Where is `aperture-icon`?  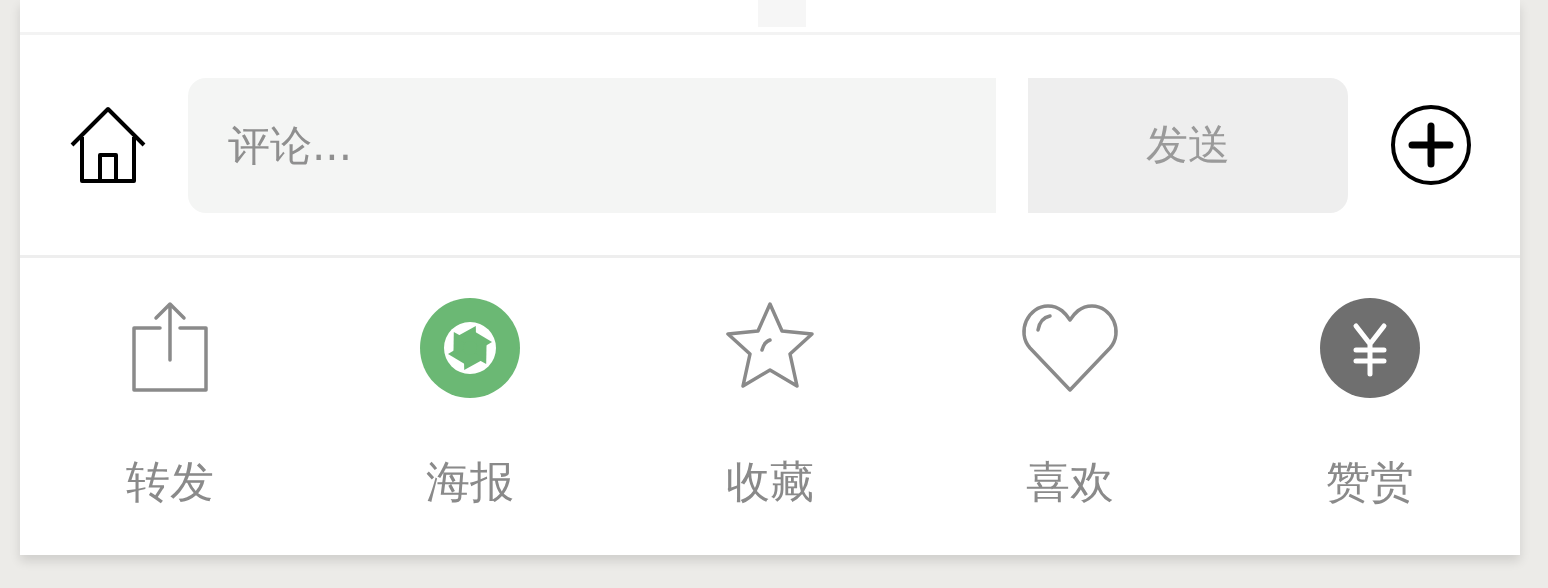 aperture-icon is located at coordinates (470, 348).